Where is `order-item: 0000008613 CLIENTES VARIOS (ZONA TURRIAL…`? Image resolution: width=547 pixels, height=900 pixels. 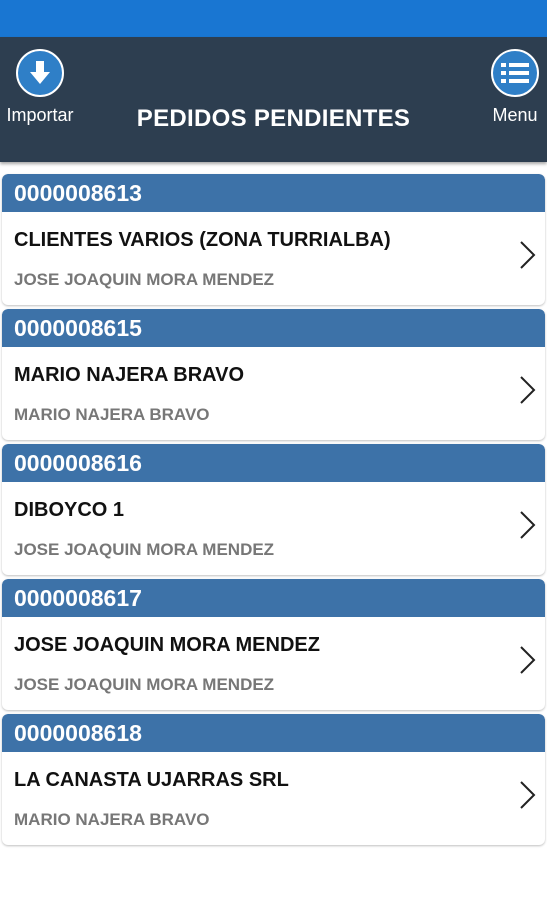
order-item: 0000008613 CLIENTES VARIOS (ZONA TURRIAL… is located at coordinates (273, 239).